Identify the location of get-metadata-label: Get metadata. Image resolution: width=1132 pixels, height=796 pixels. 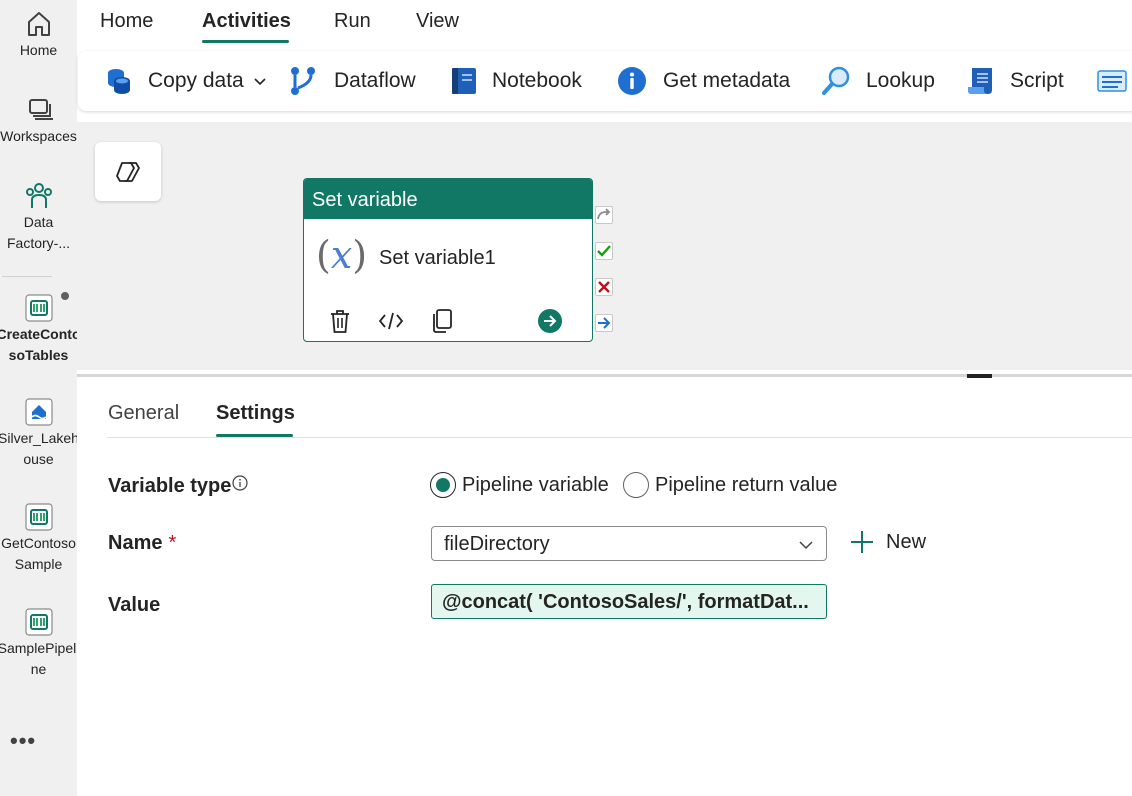
(727, 80).